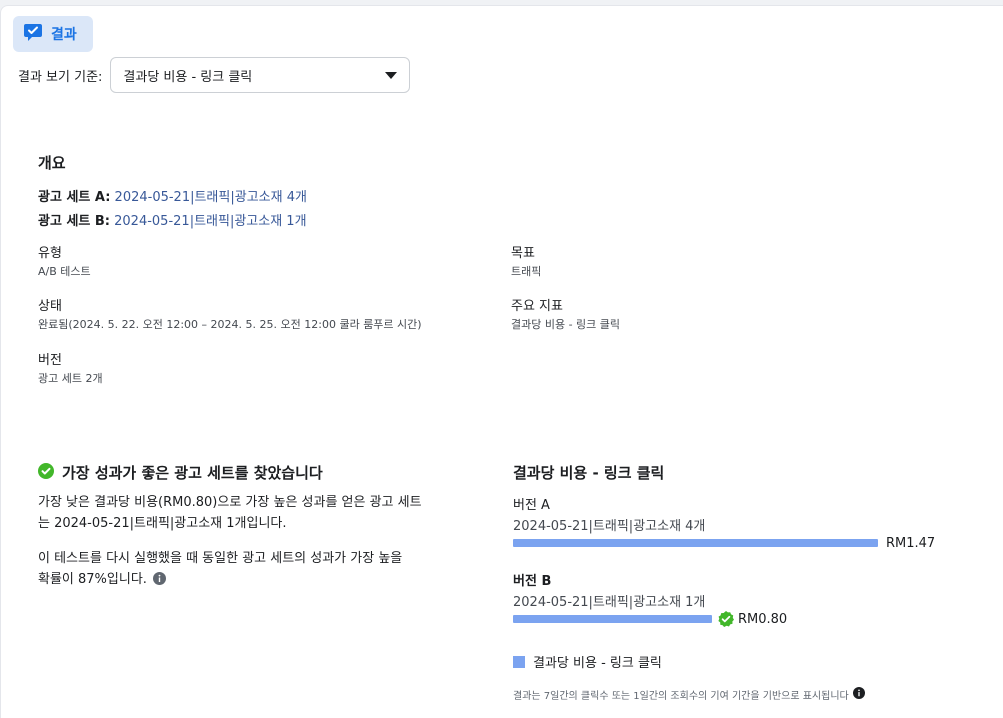  What do you see at coordinates (64, 271) in the screenshot?
I see `type-value: A/B 테스트` at bounding box center [64, 271].